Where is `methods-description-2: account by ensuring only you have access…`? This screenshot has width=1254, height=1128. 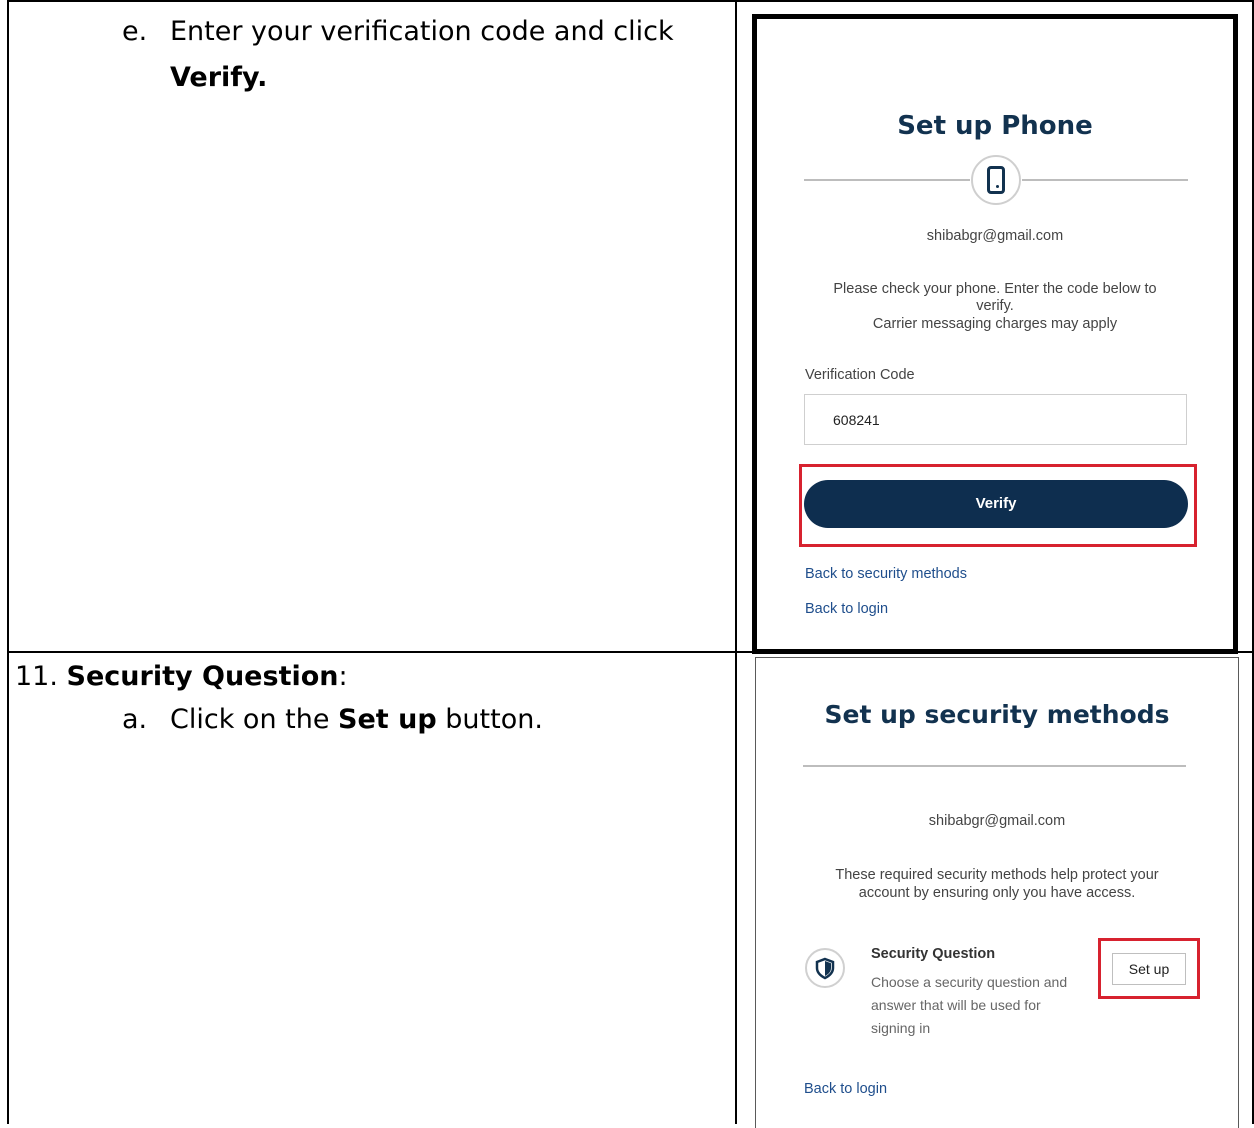
methods-description-2: account by ensuring only you have access… is located at coordinates (997, 893).